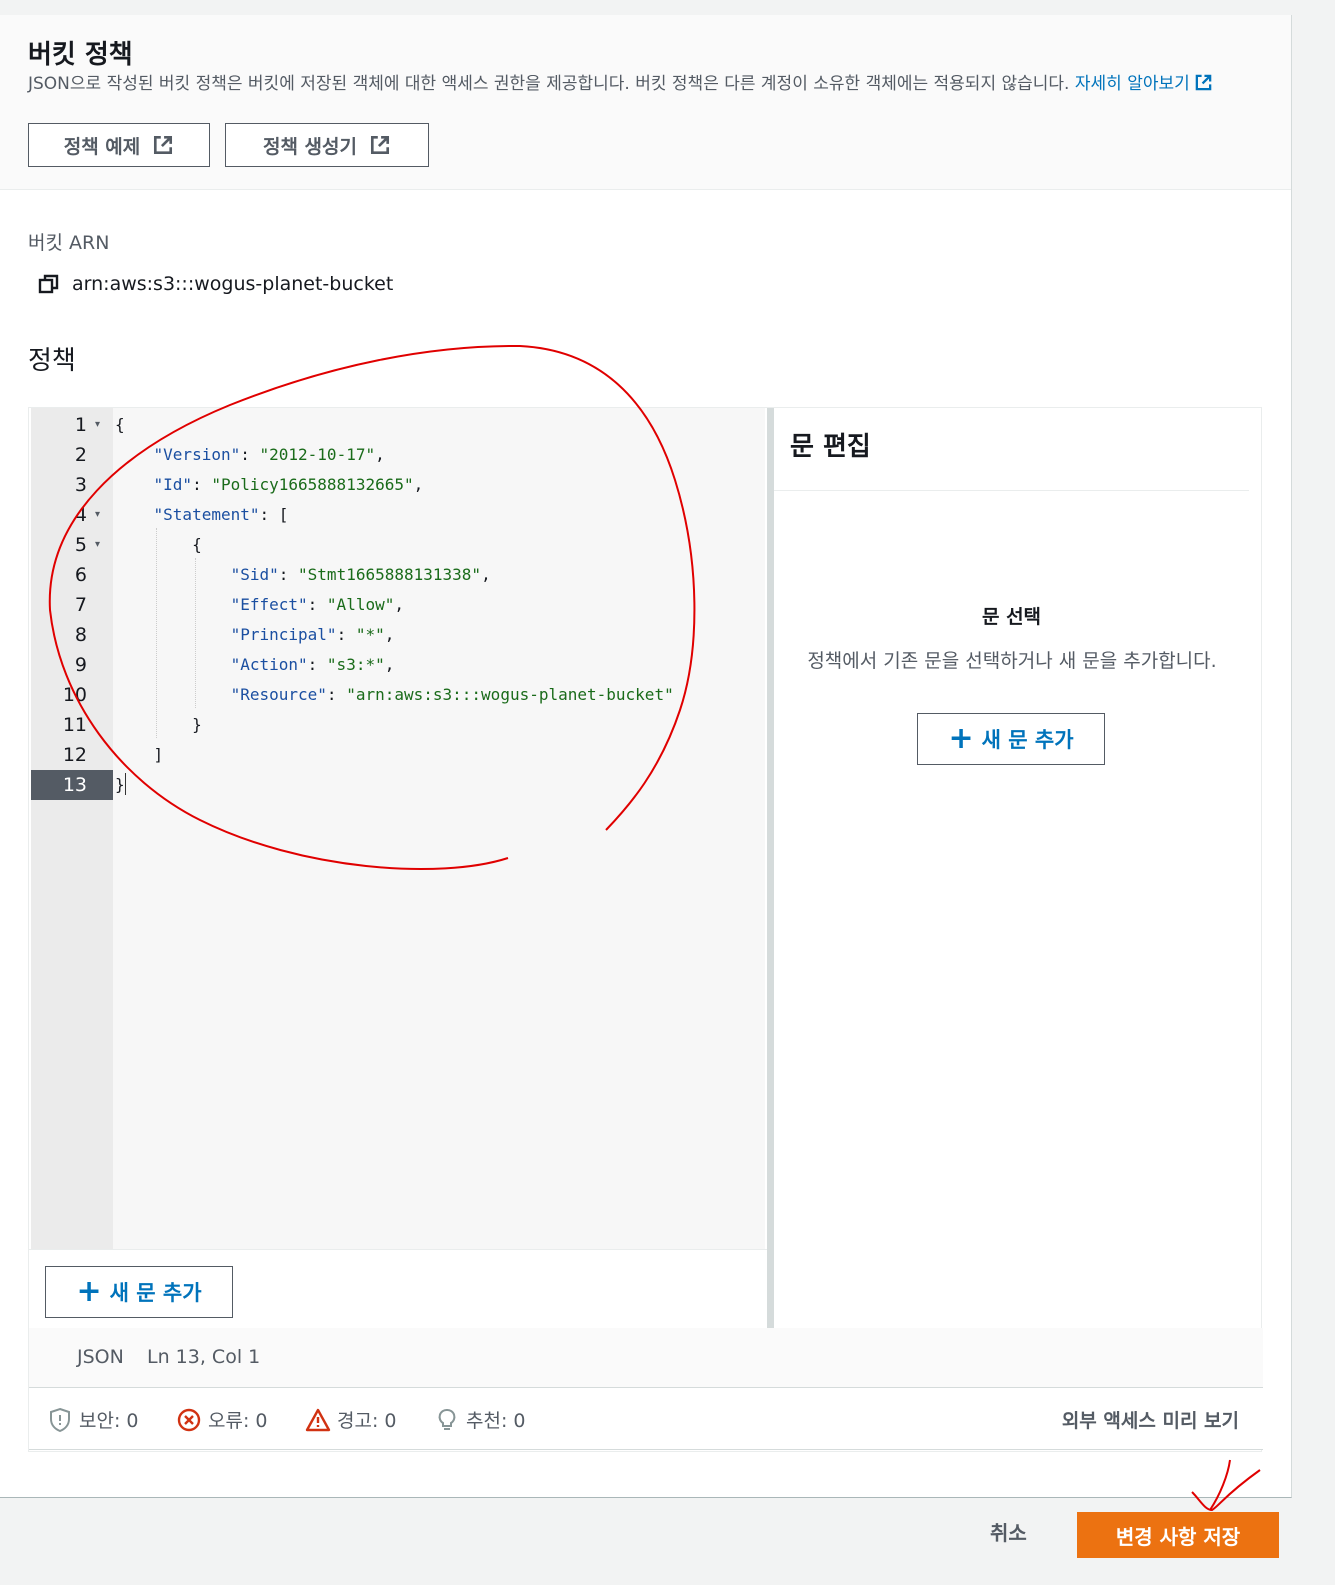 The width and height of the screenshot is (1335, 1585). What do you see at coordinates (221, 514) in the screenshot?
I see `code-line-4: "Statement": [` at bounding box center [221, 514].